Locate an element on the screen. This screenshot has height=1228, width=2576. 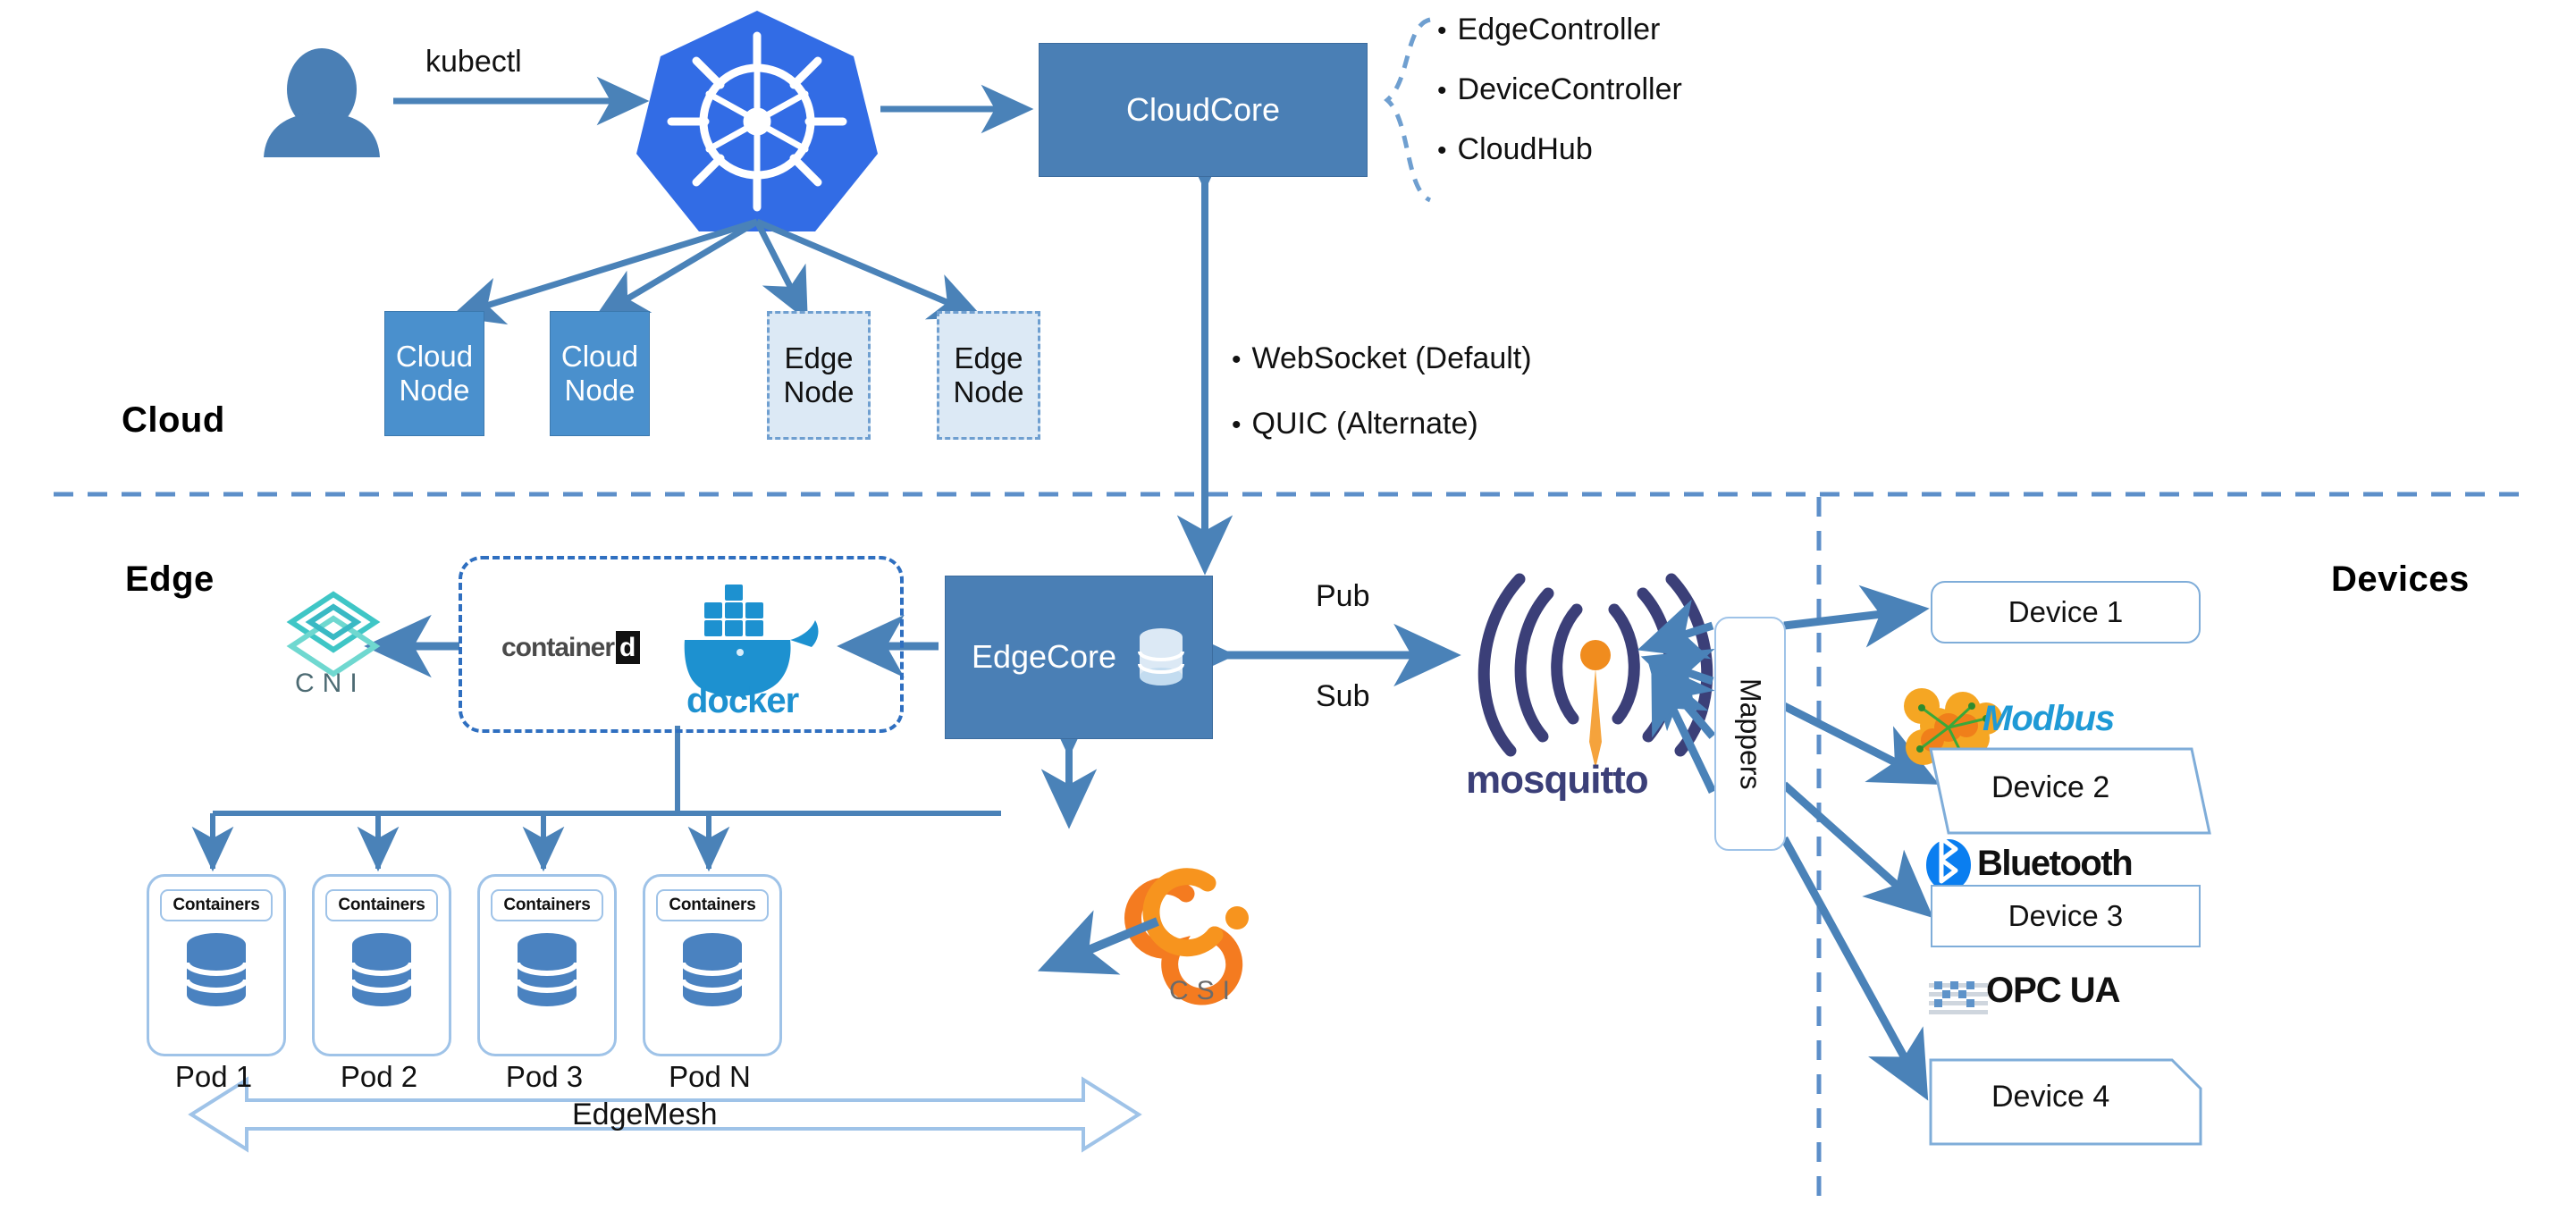
transport-list: WebSocket (Default) QUIC (Alternate) is located at coordinates (1382, 392).